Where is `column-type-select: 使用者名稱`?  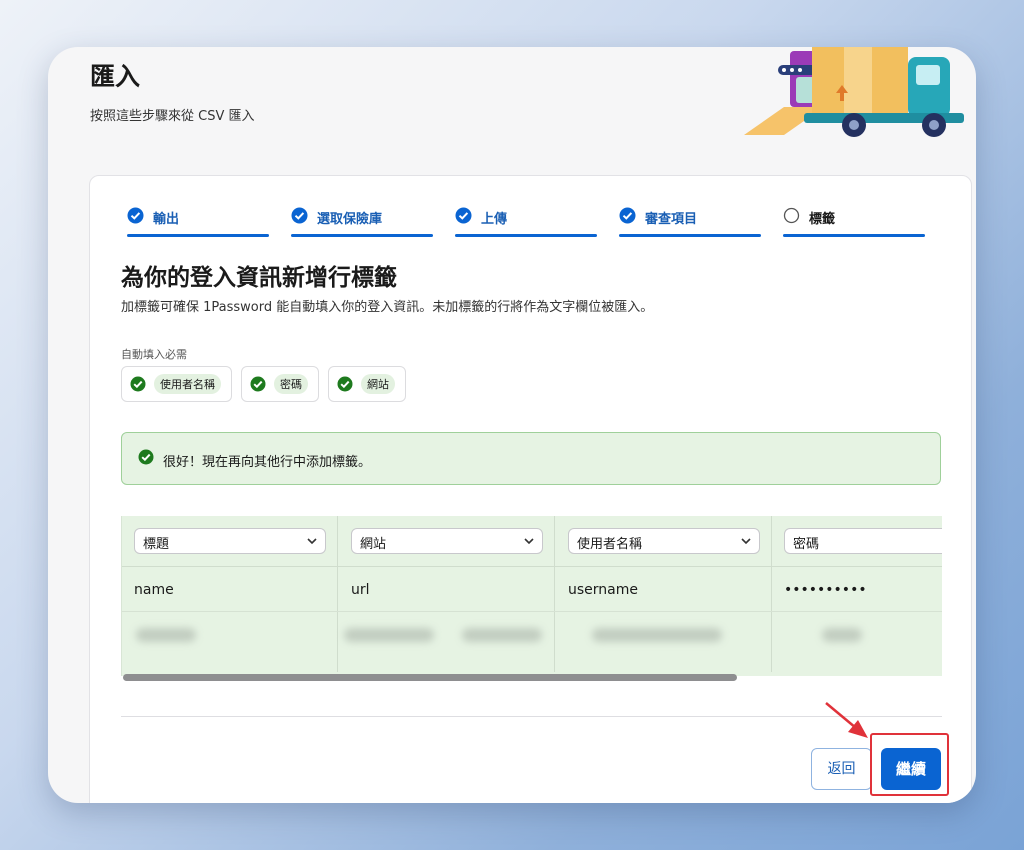 column-type-select: 使用者名稱 is located at coordinates (664, 541).